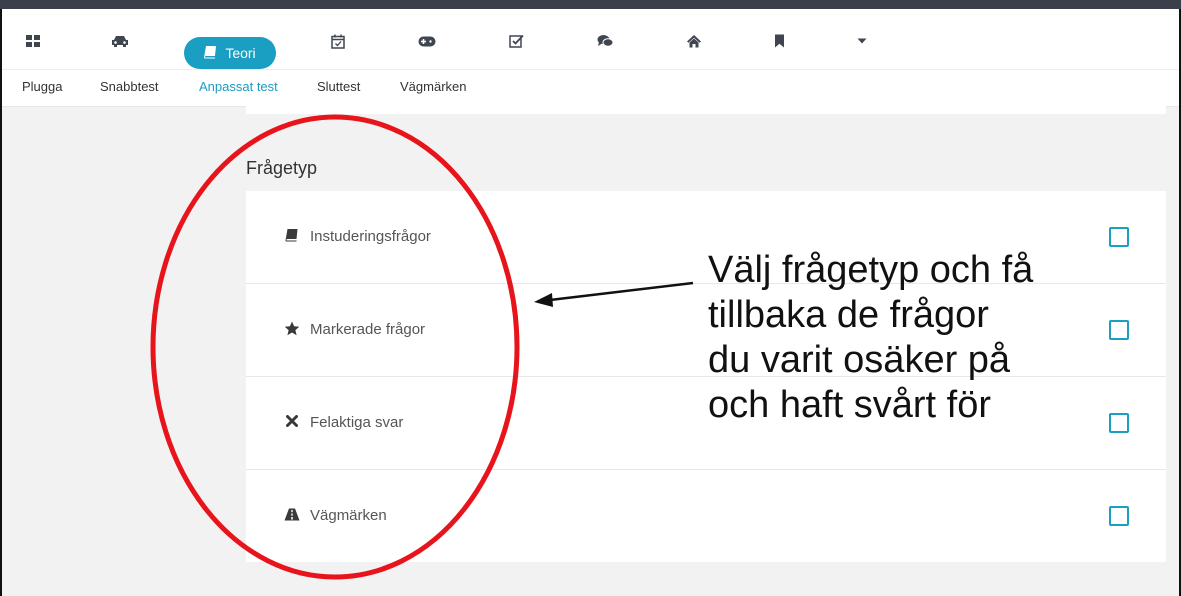  I want to click on arrow-head-icon, so click(543, 300).